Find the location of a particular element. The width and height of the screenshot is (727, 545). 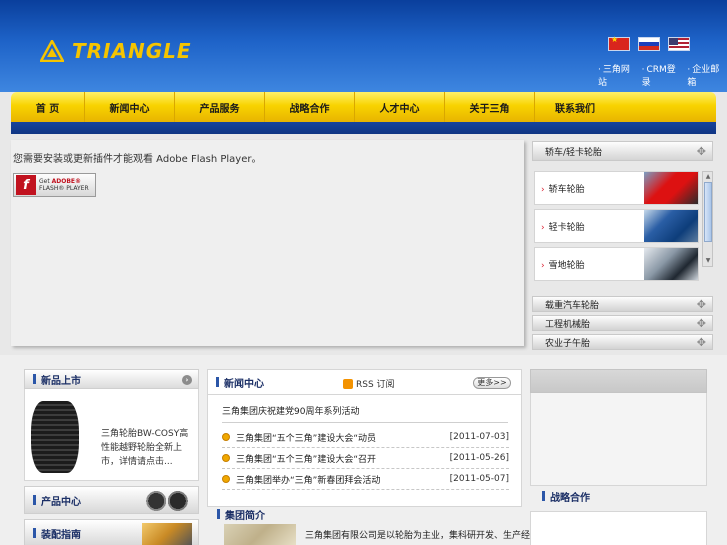

nav-contact: 联系我们 is located at coordinates (575, 107).